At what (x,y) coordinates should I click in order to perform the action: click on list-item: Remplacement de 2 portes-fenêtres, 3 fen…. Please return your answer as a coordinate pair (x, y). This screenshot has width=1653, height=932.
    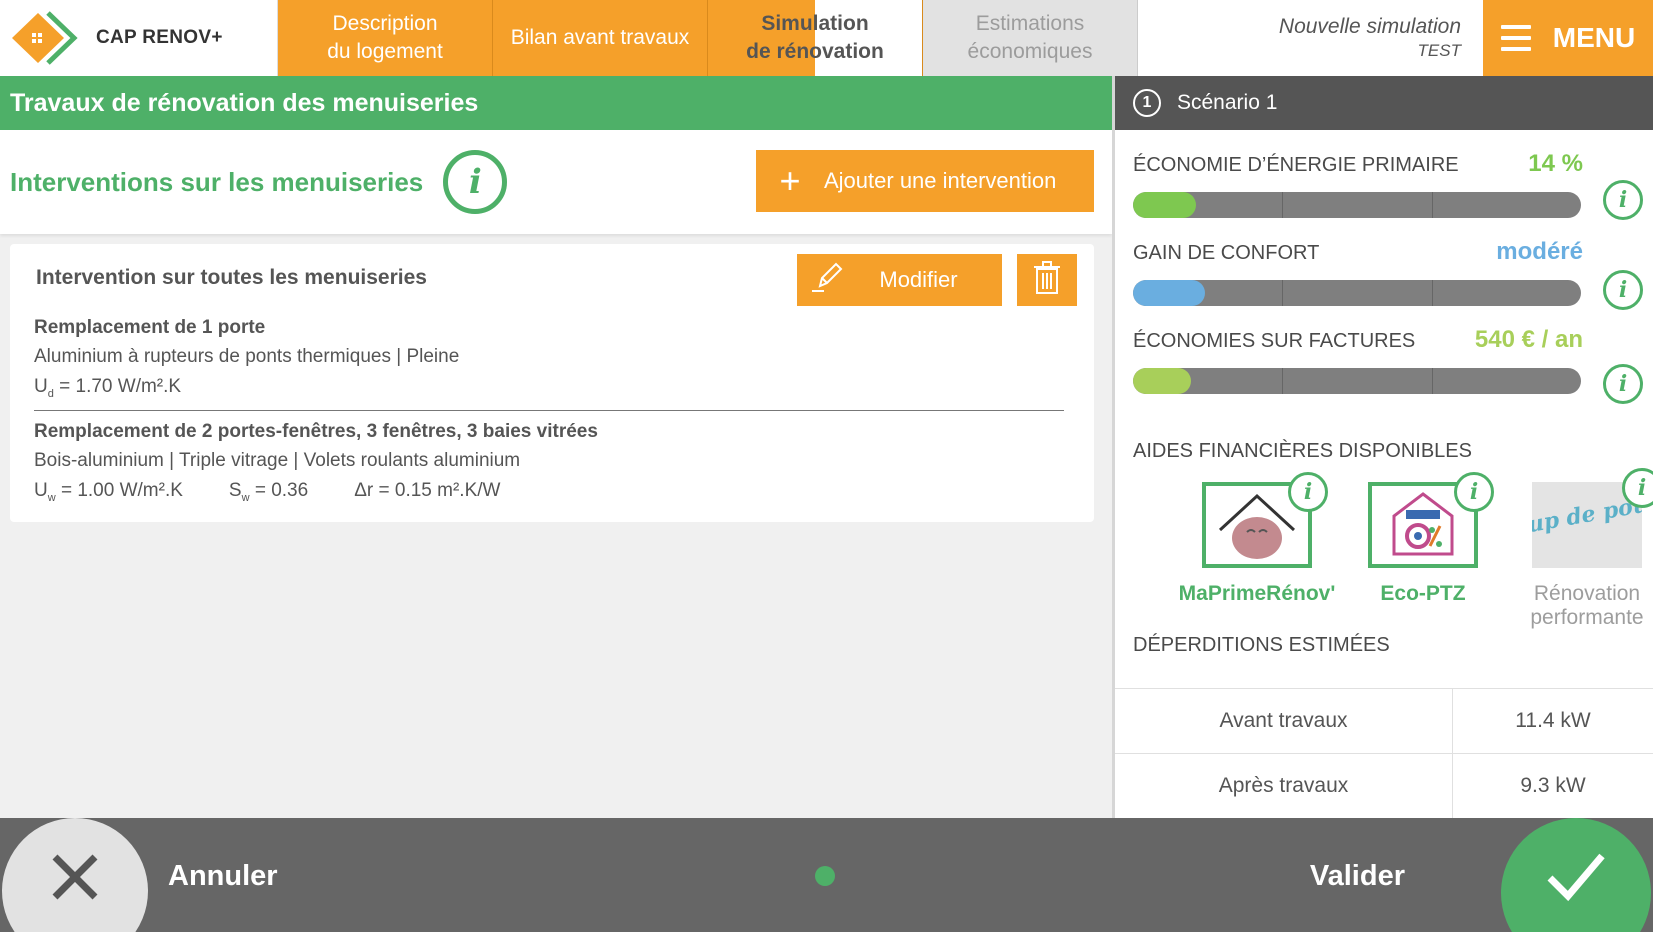
    Looking at the image, I should click on (549, 465).